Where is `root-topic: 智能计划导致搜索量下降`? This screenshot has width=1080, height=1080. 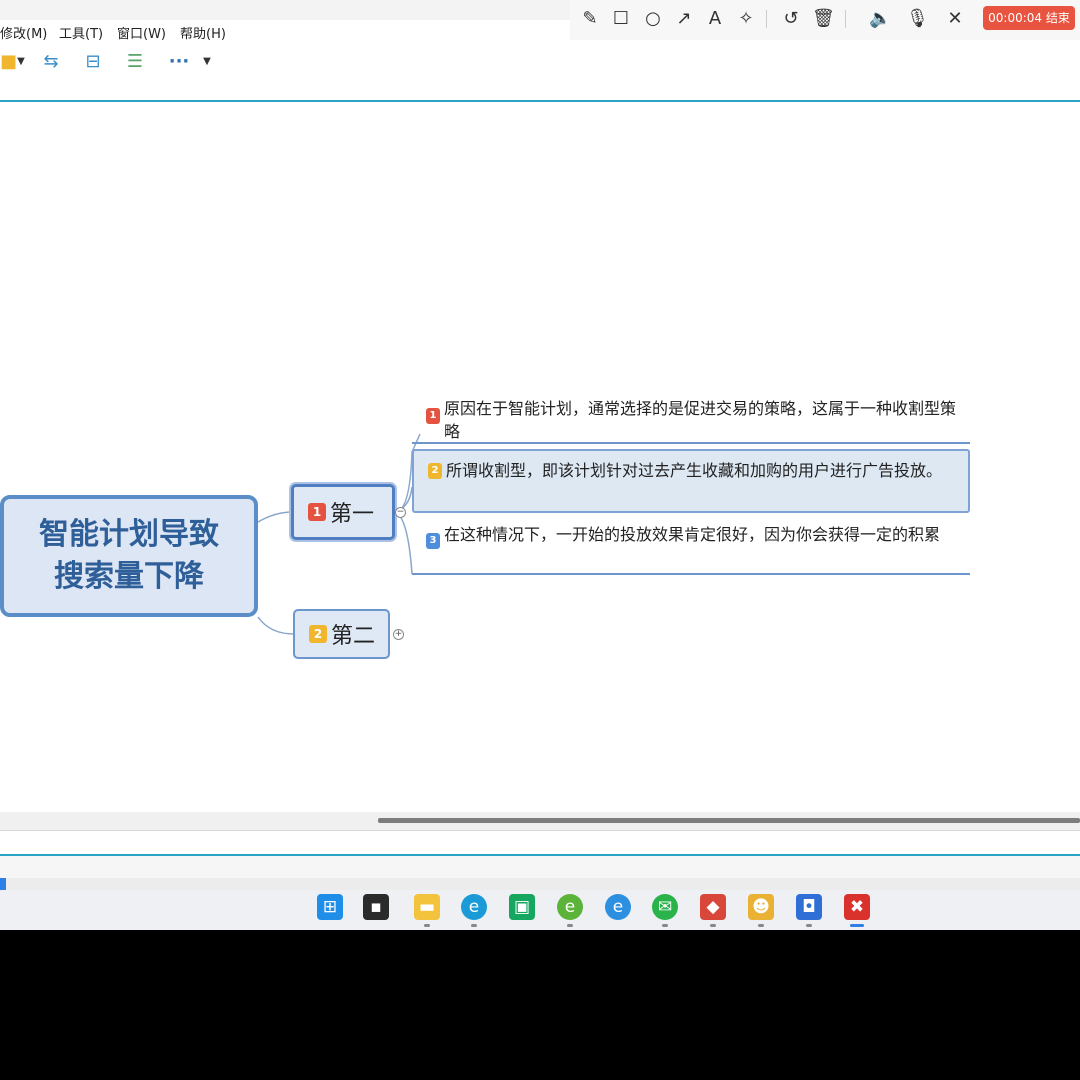 root-topic: 智能计划导致搜索量下降 is located at coordinates (129, 556).